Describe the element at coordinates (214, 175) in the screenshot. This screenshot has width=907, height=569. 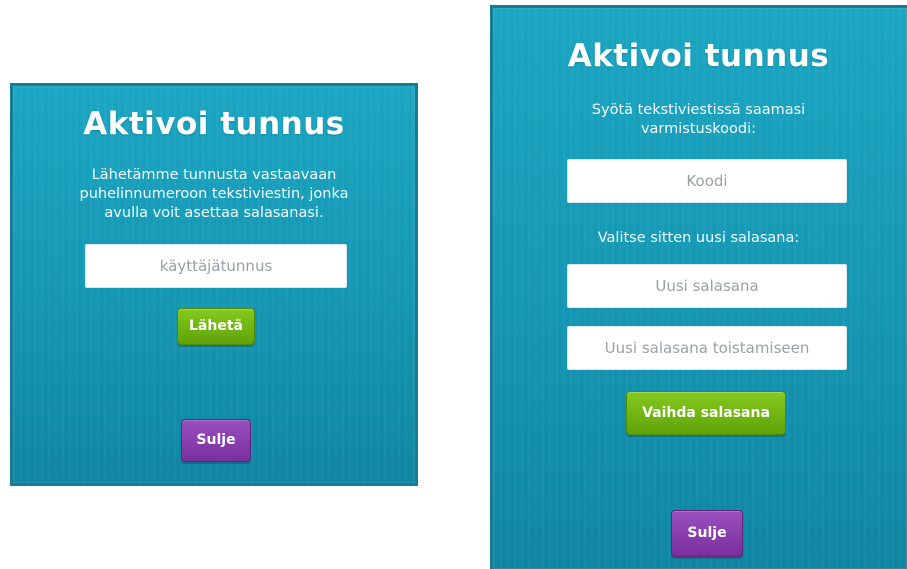
I see `description-line: Lähetämme tunnusta vastaavaan` at that location.